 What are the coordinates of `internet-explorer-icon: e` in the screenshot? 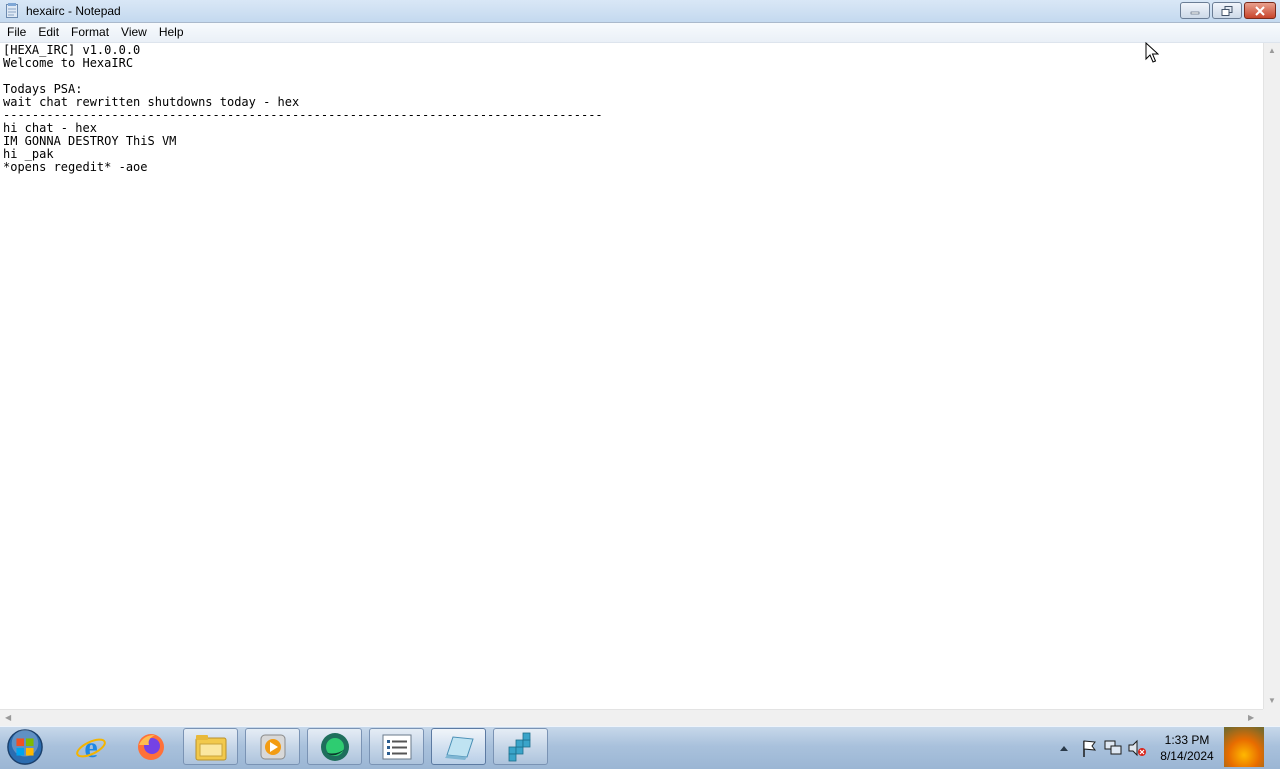 It's located at (90, 747).